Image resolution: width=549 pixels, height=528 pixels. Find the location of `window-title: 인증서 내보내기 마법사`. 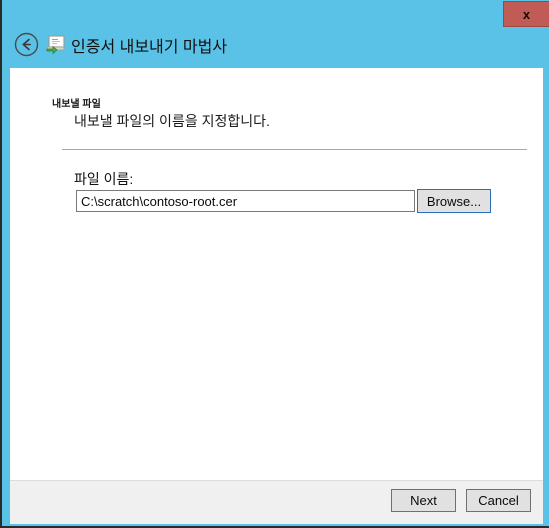

window-title: 인증서 내보내기 마법사 is located at coordinates (149, 47).